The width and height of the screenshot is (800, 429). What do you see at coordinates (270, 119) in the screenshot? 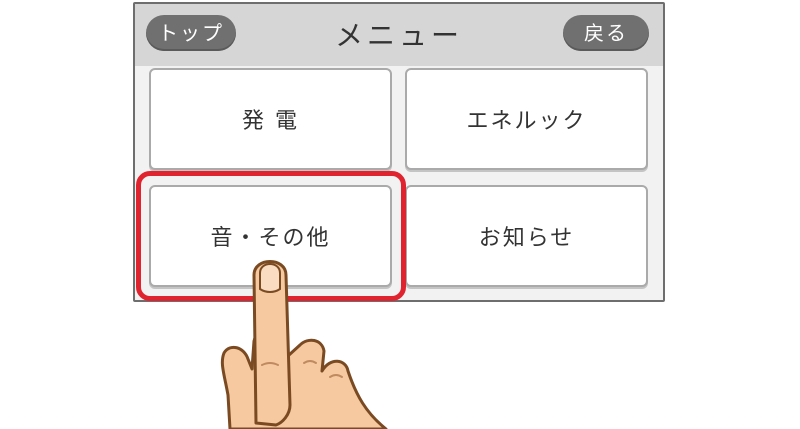
I see `menu-button-power-generation: 発 電` at bounding box center [270, 119].